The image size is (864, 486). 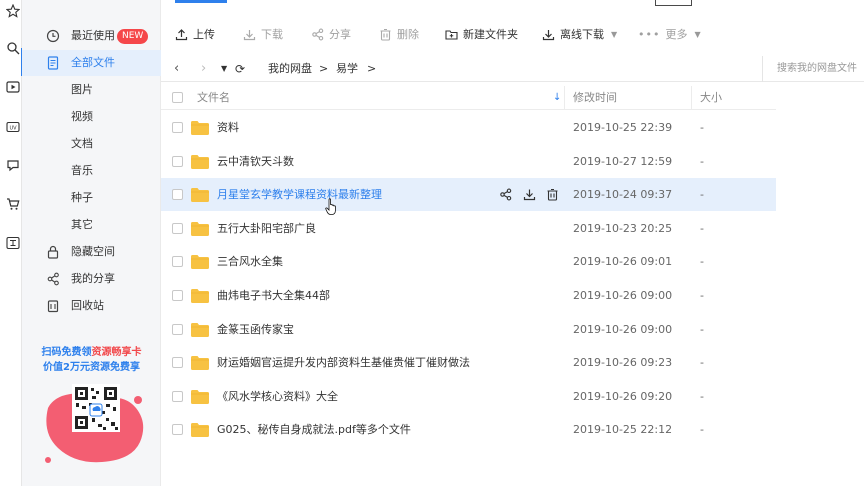 I want to click on sort-arrow-icon: ↓, so click(x=557, y=98).